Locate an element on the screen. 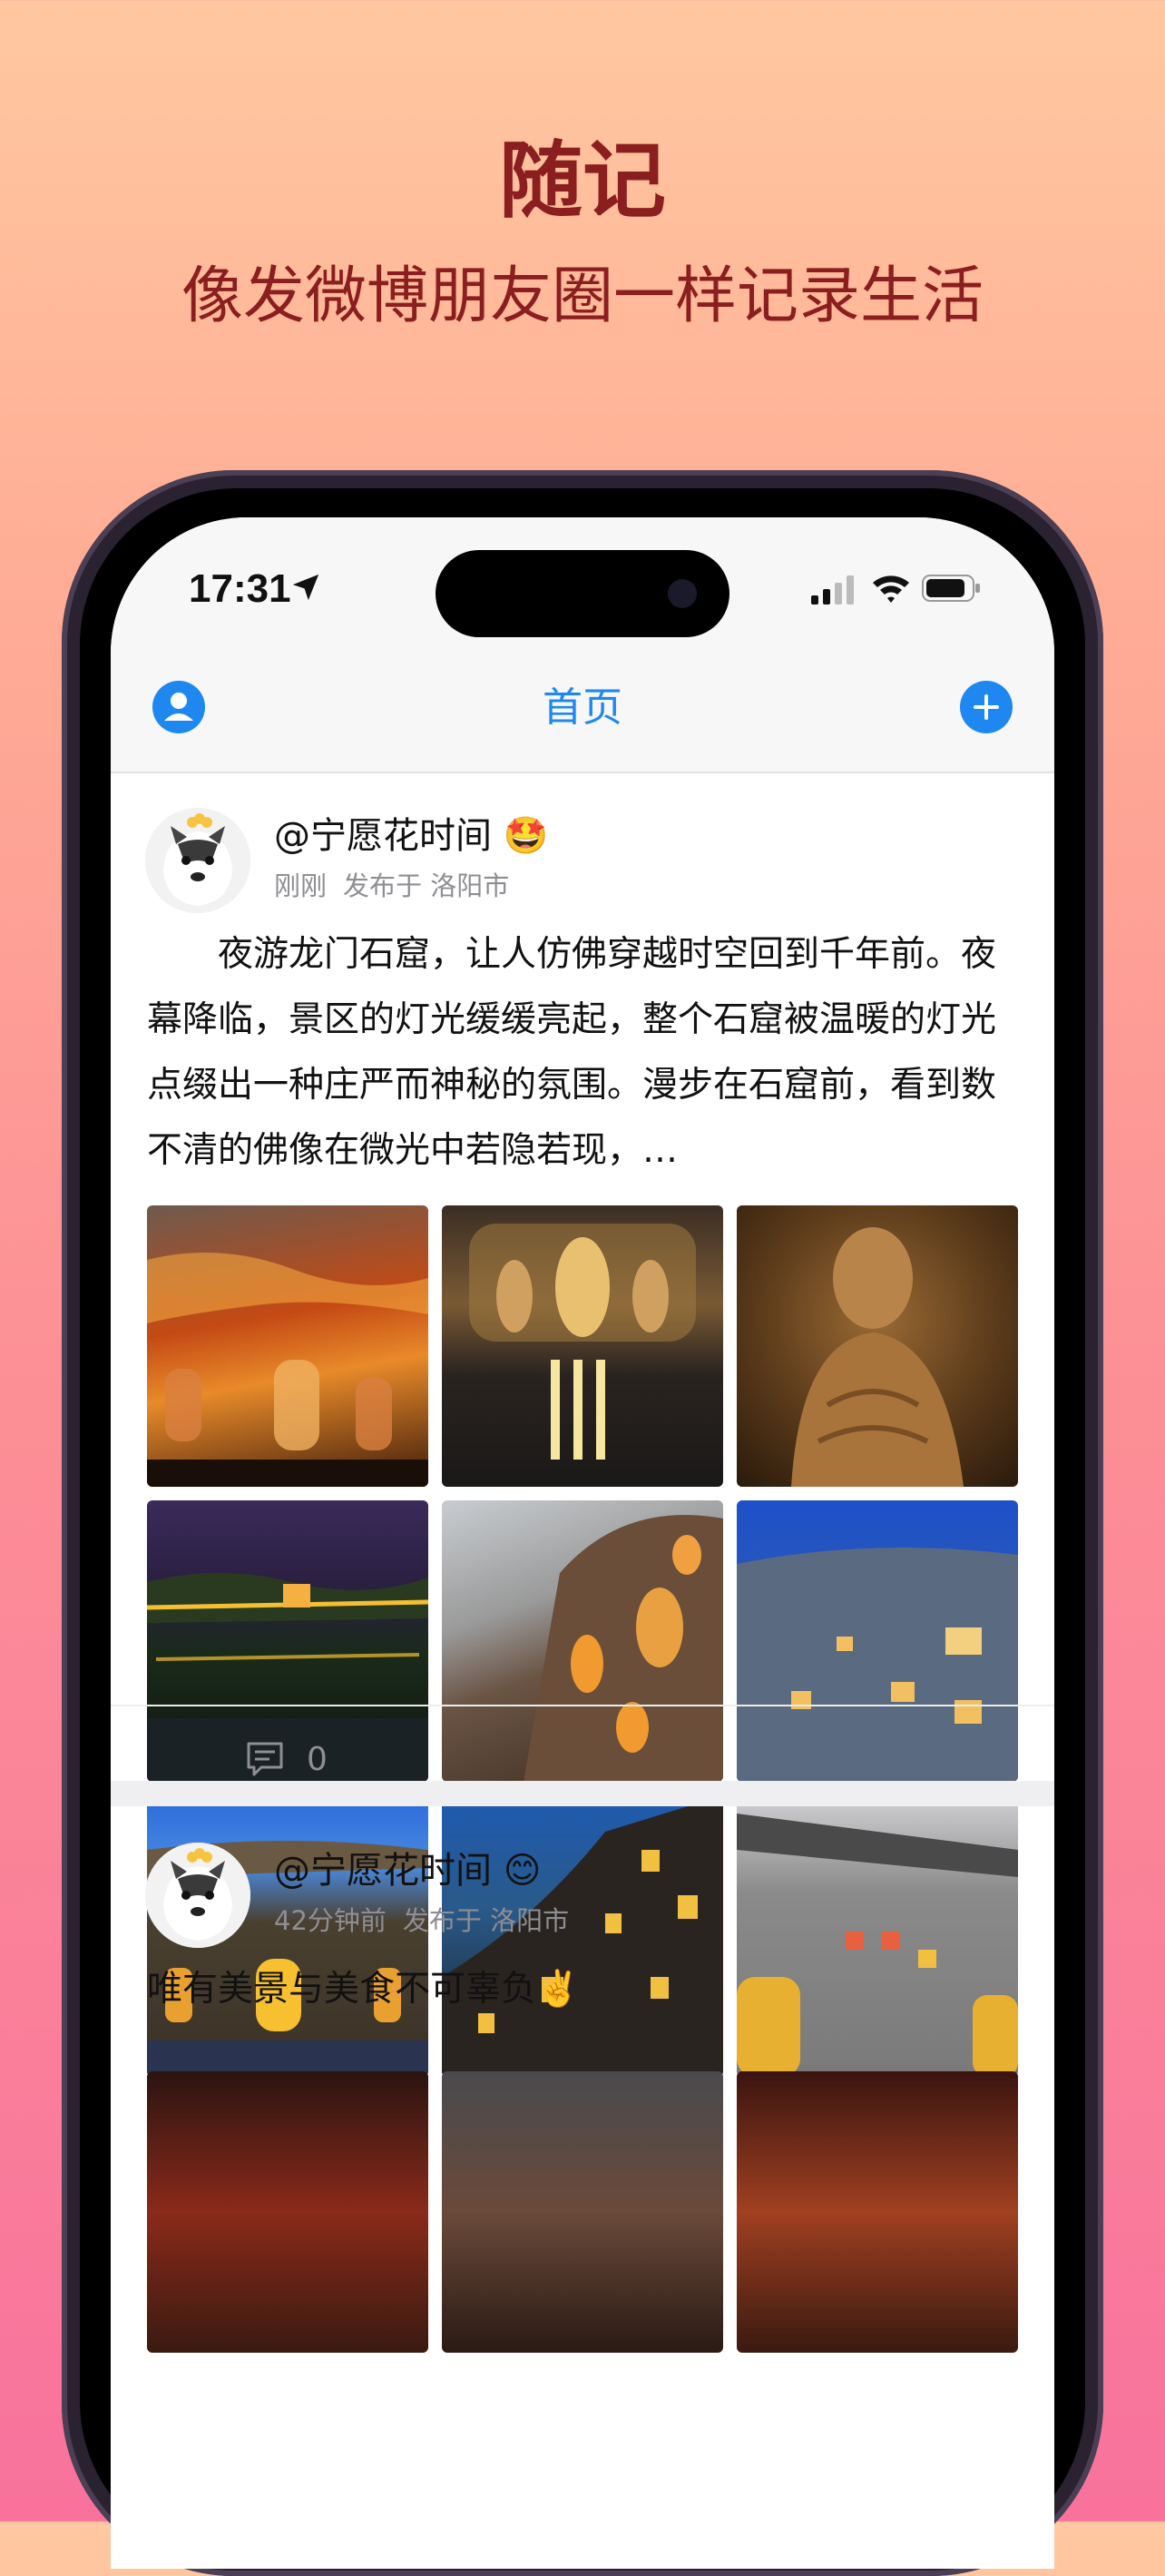 This screenshot has height=2576, width=1165. cellular-signal-icon is located at coordinates (832, 590).